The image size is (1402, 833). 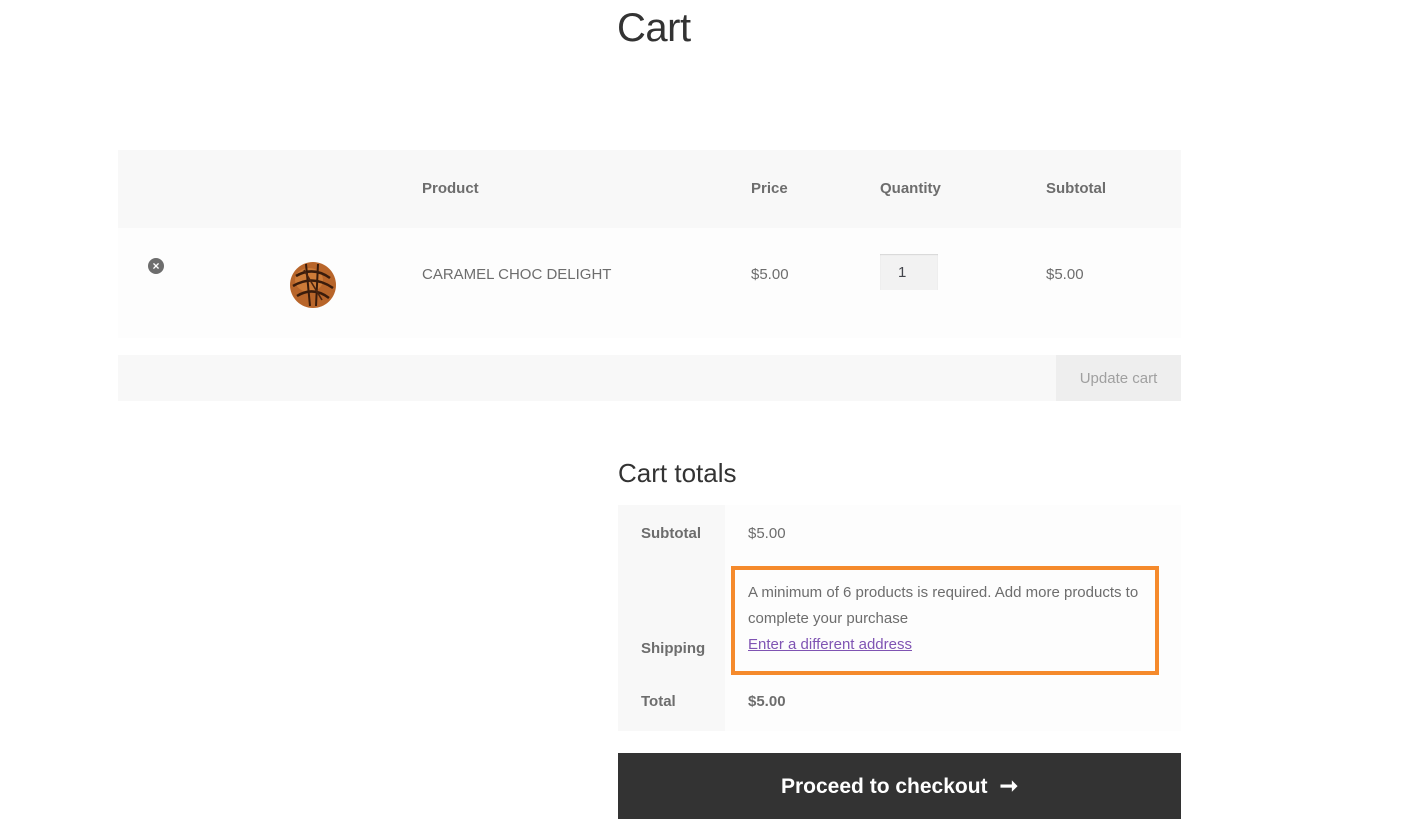 What do you see at coordinates (830, 644) in the screenshot?
I see `enter-different-address-link: Enter a different address` at bounding box center [830, 644].